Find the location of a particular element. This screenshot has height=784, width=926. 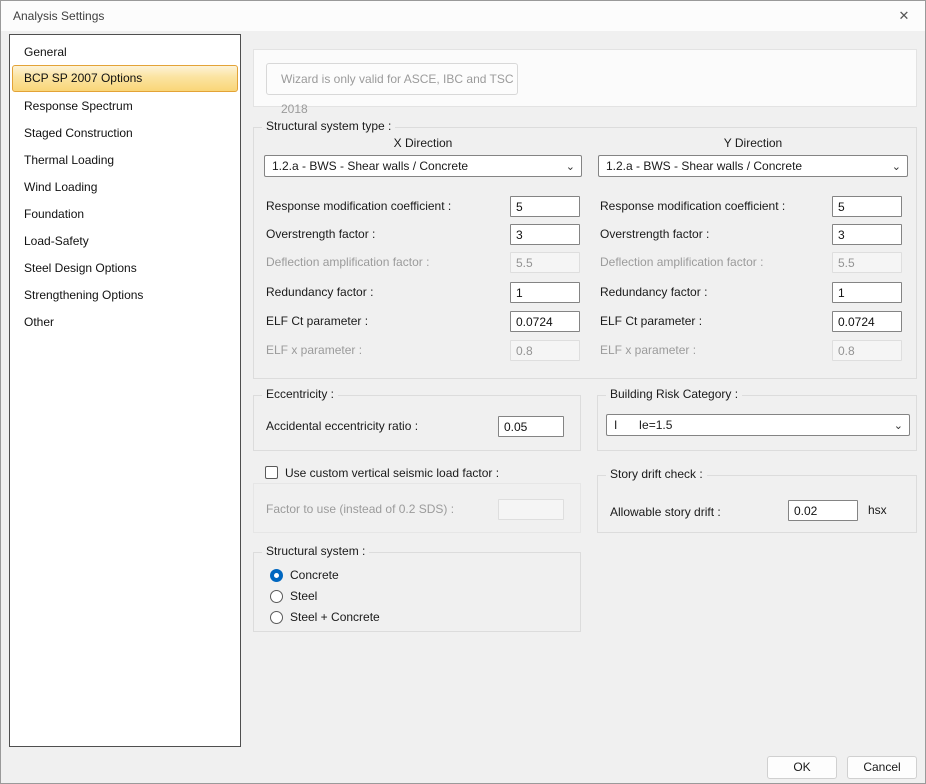

y-direction-system-select: 1.2.a - BWS - Shear walls / Concrete ⌄ is located at coordinates (753, 166).